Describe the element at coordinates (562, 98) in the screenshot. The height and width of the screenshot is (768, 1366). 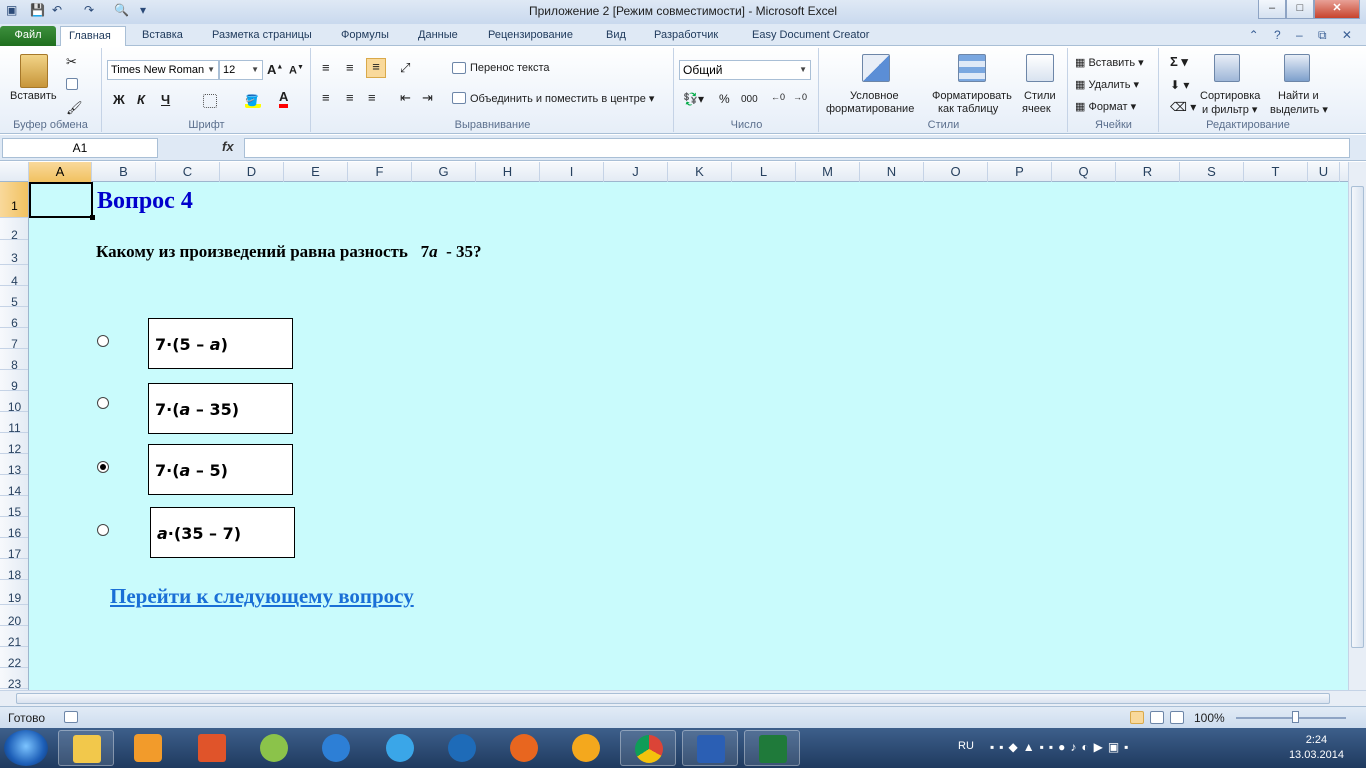
I see `merge-center-button: Объединить и поместить в центре ▾` at that location.